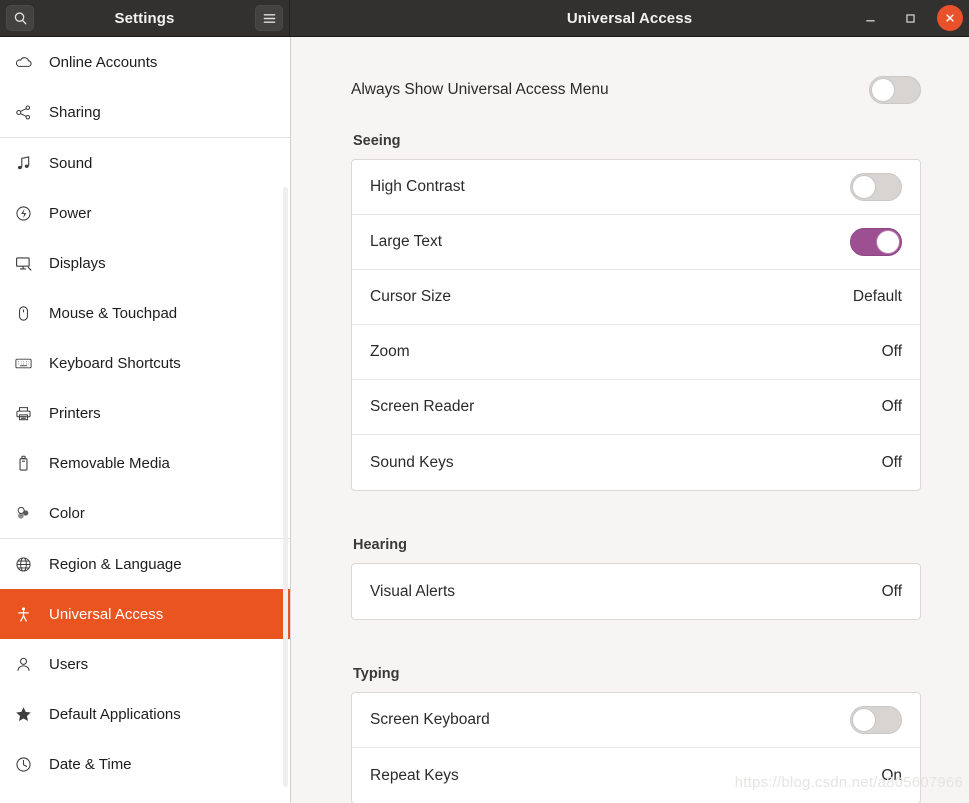 This screenshot has height=803, width=969. I want to click on sidebar-item-sharing: Sharing, so click(145, 112).